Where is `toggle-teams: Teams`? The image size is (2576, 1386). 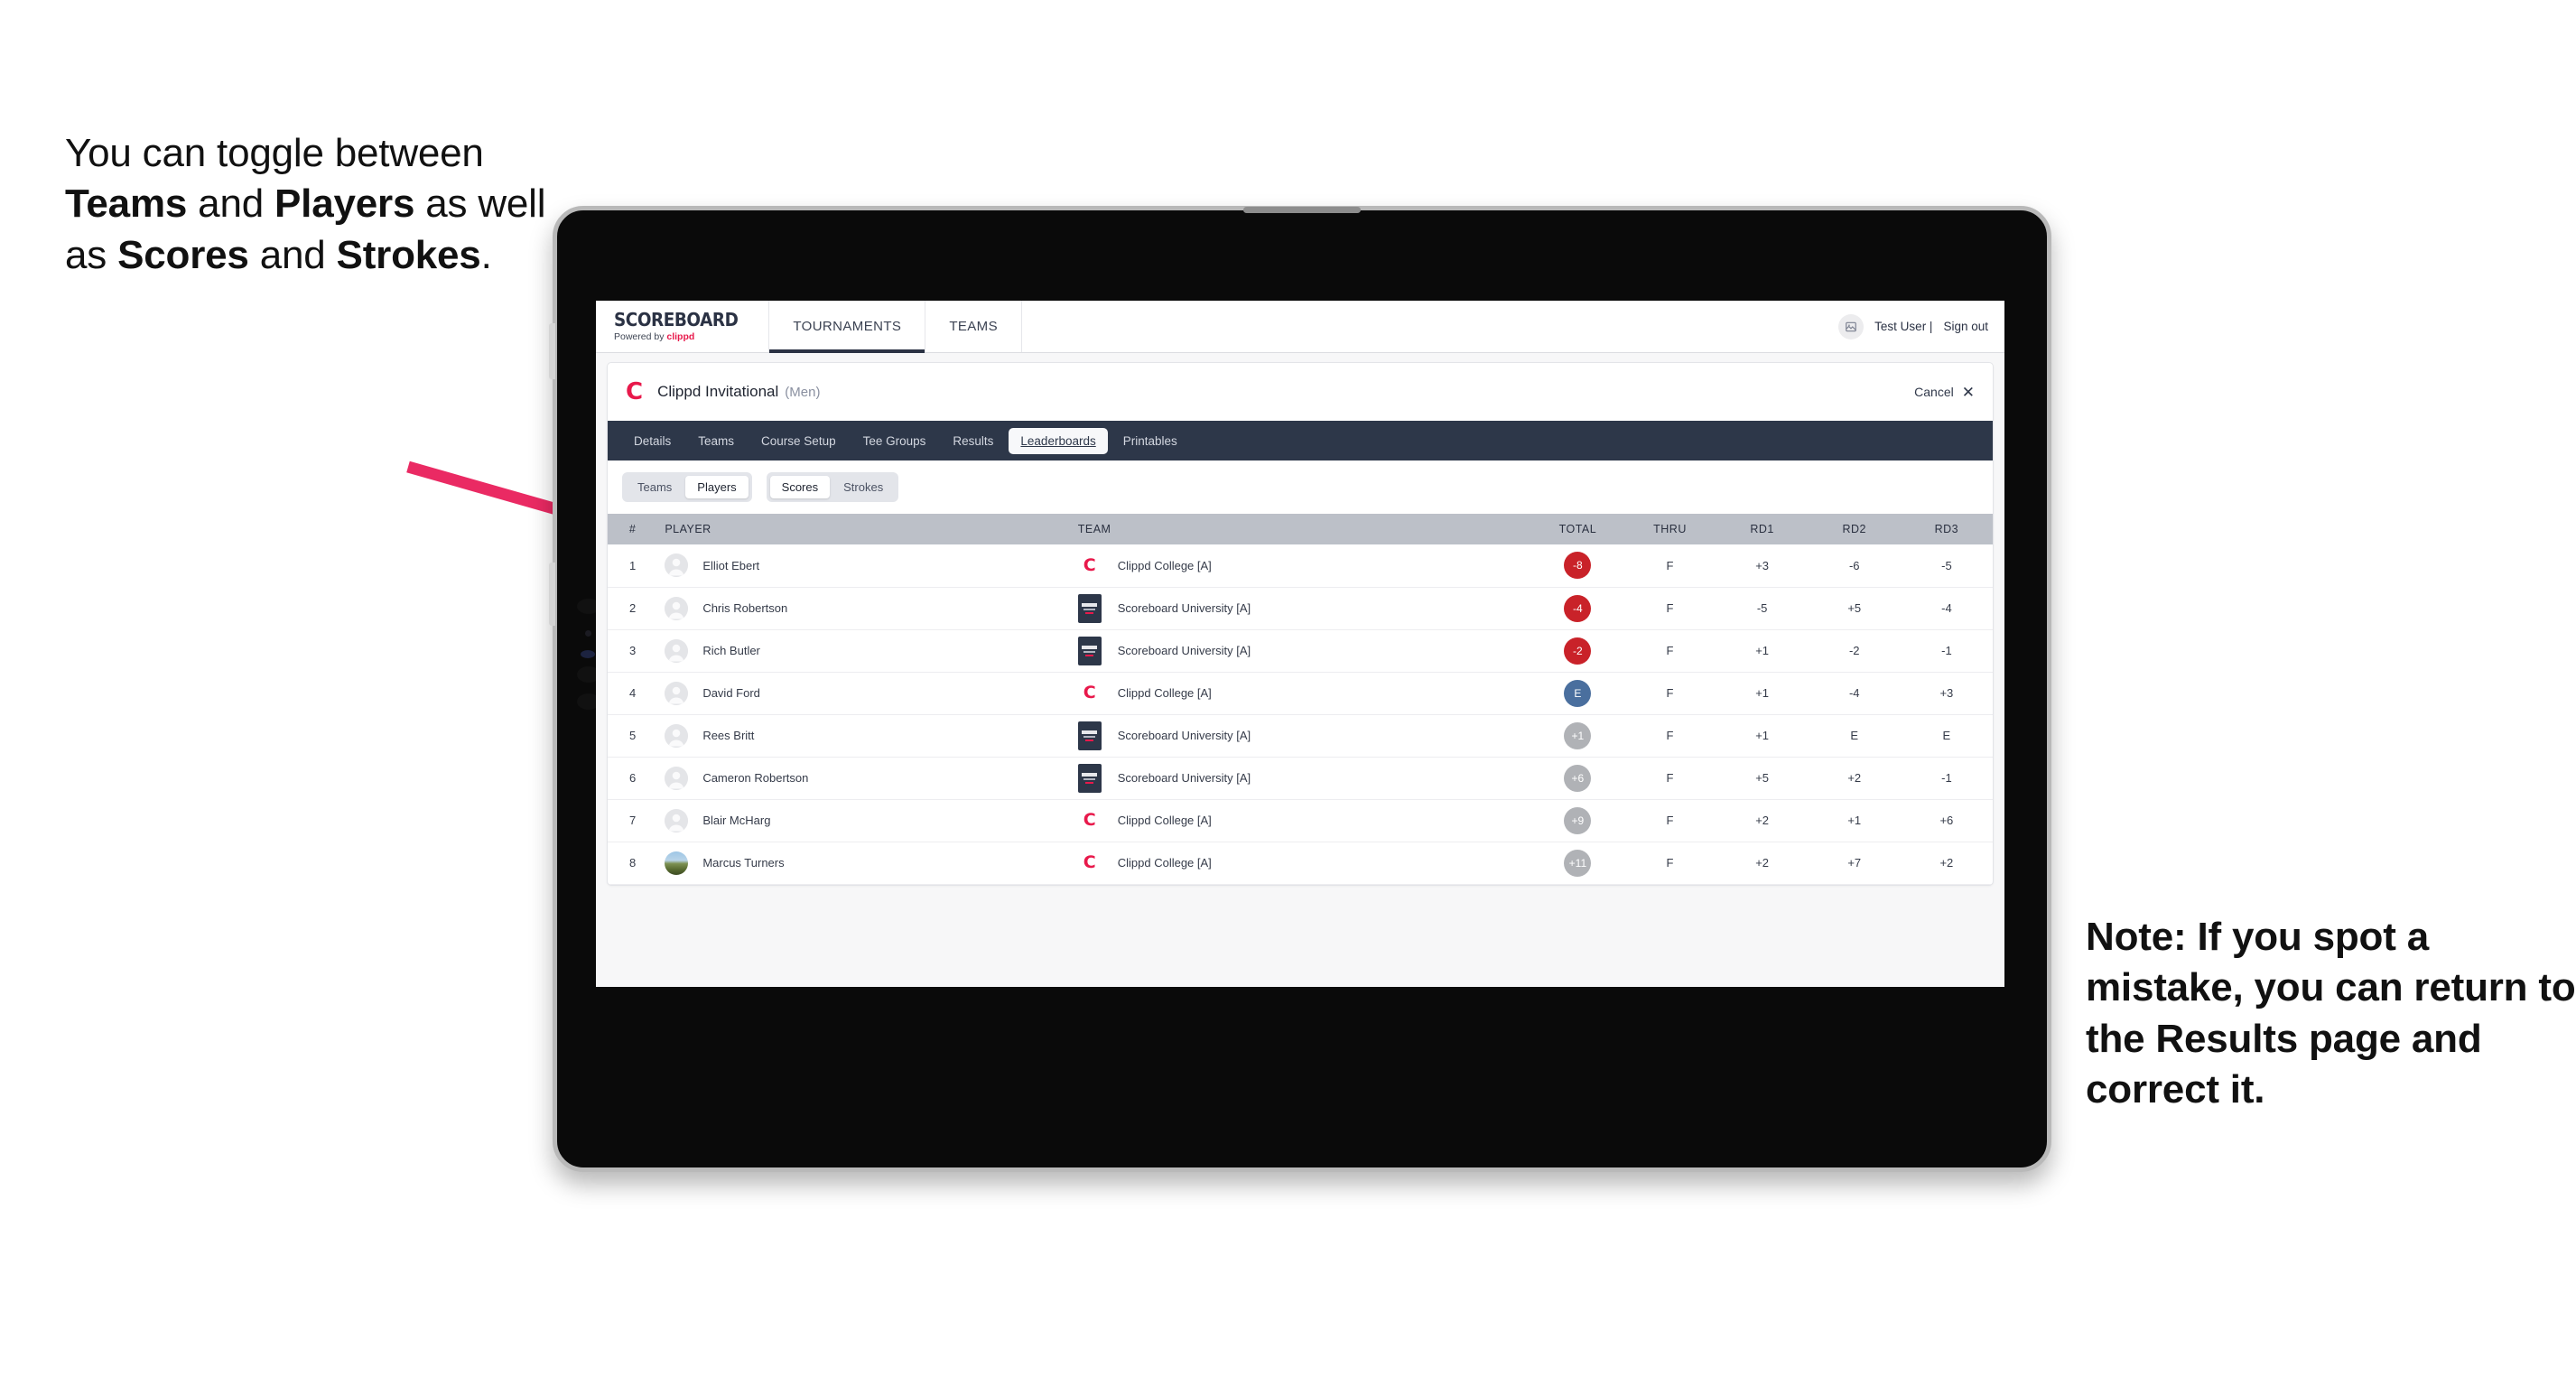 toggle-teams: Teams is located at coordinates (655, 487).